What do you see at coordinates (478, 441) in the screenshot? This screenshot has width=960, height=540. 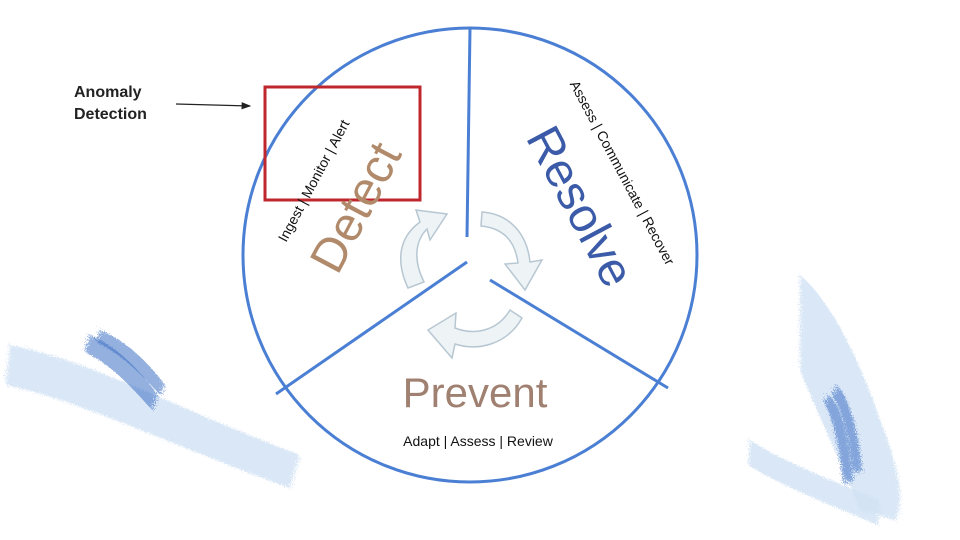 I see `prevent-steps: Adapt | Assess | Review` at bounding box center [478, 441].